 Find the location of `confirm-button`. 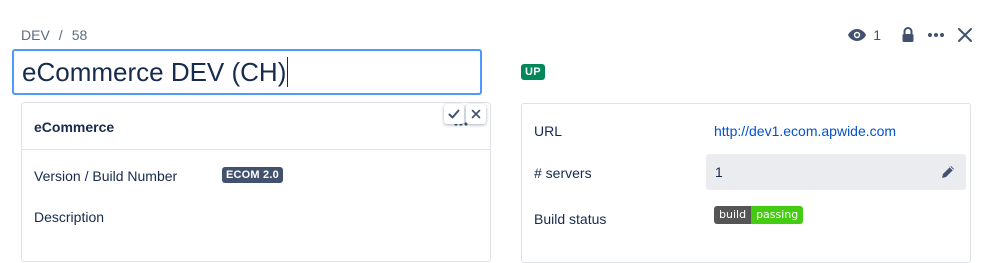

confirm-button is located at coordinates (454, 114).